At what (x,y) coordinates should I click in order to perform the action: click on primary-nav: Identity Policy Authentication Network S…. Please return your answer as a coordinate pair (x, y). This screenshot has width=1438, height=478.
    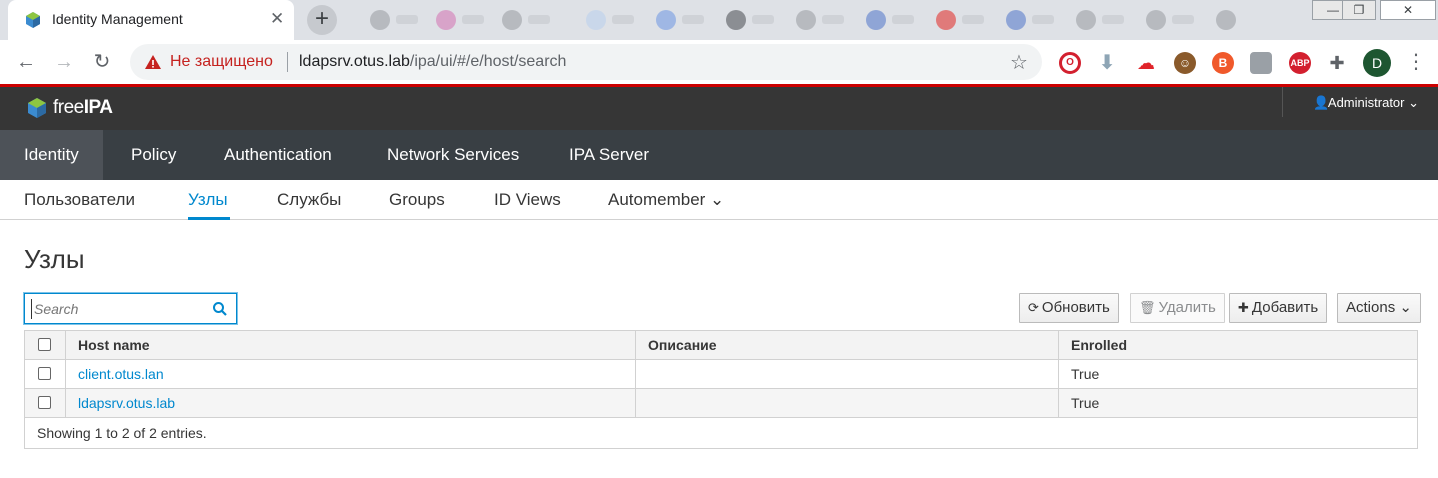
    Looking at the image, I should click on (719, 155).